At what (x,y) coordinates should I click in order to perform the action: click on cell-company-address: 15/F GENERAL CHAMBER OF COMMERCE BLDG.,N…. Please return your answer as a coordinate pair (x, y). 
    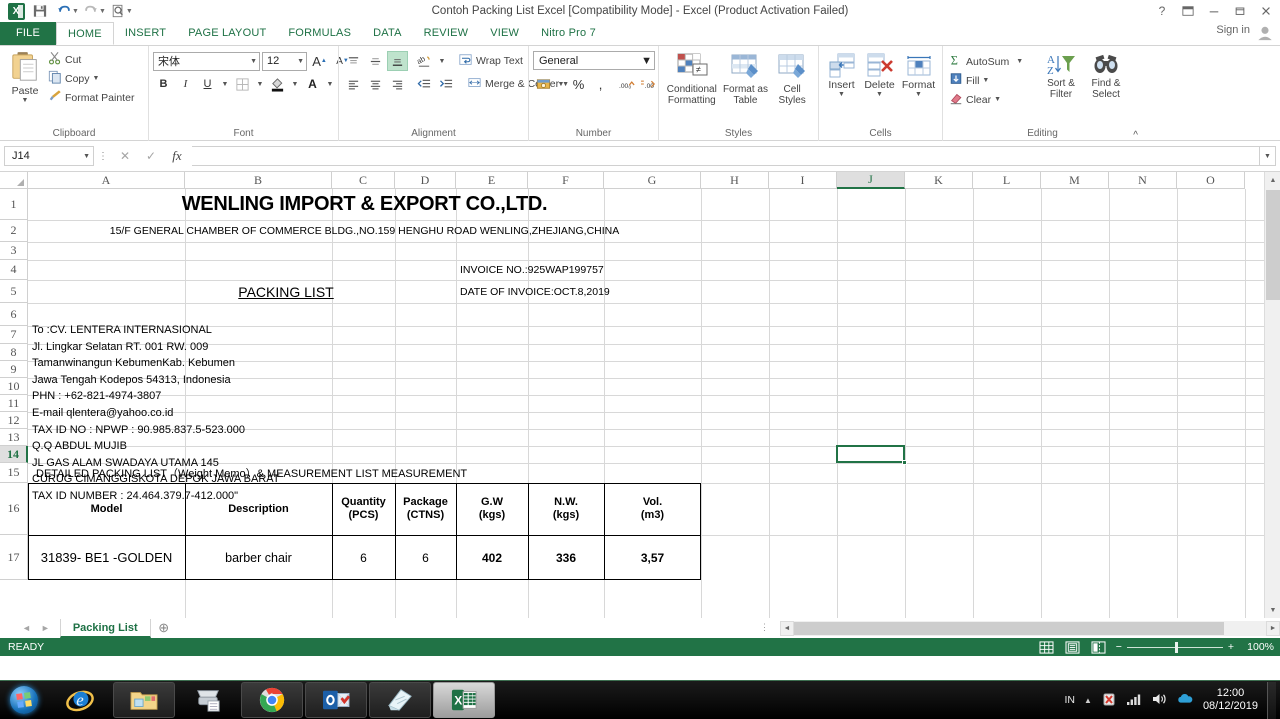
    Looking at the image, I should click on (364, 231).